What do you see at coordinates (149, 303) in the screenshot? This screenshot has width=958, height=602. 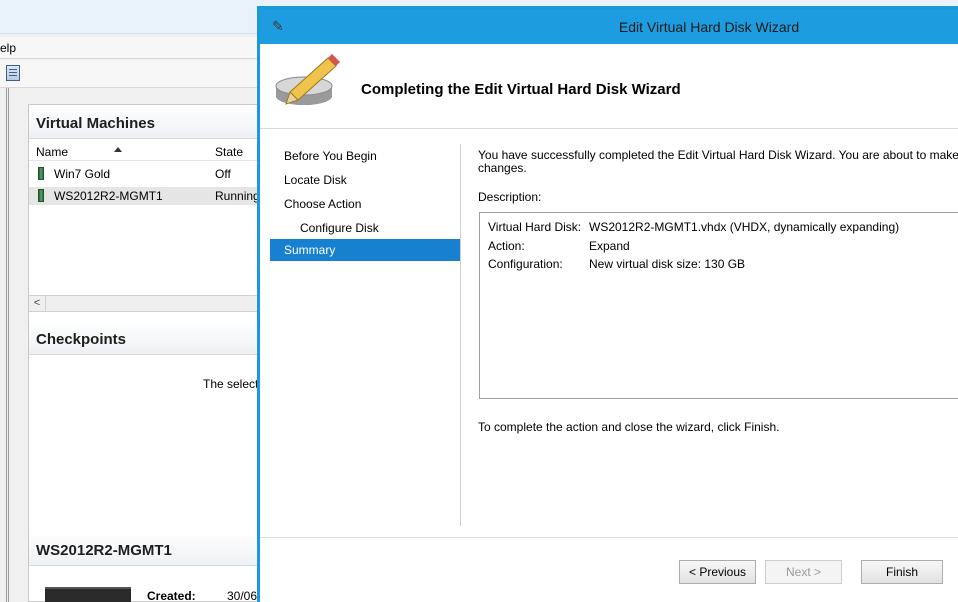 I see `vm-list-scrollbar: <` at bounding box center [149, 303].